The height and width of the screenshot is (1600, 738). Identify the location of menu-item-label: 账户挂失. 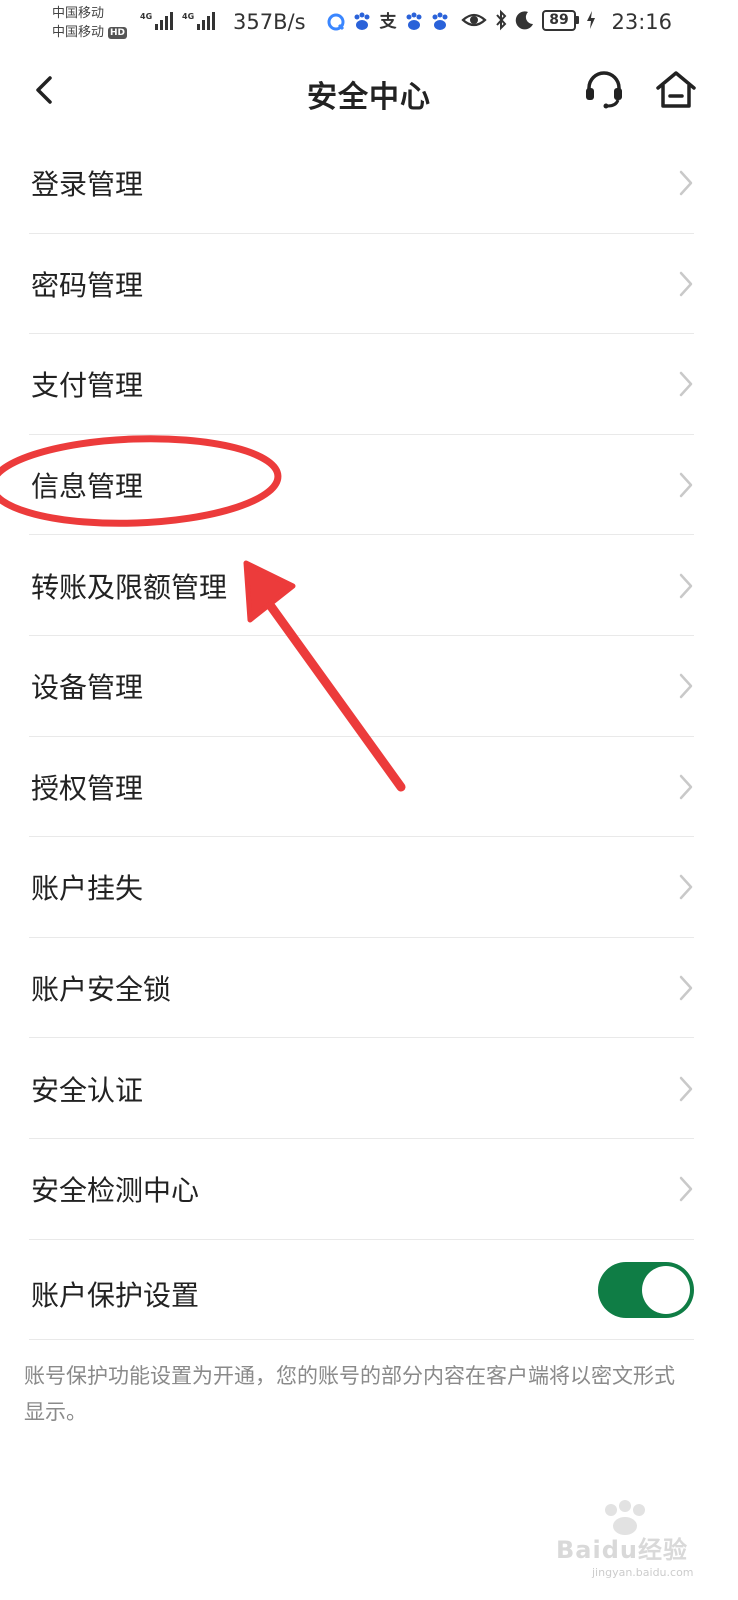
(87, 889).